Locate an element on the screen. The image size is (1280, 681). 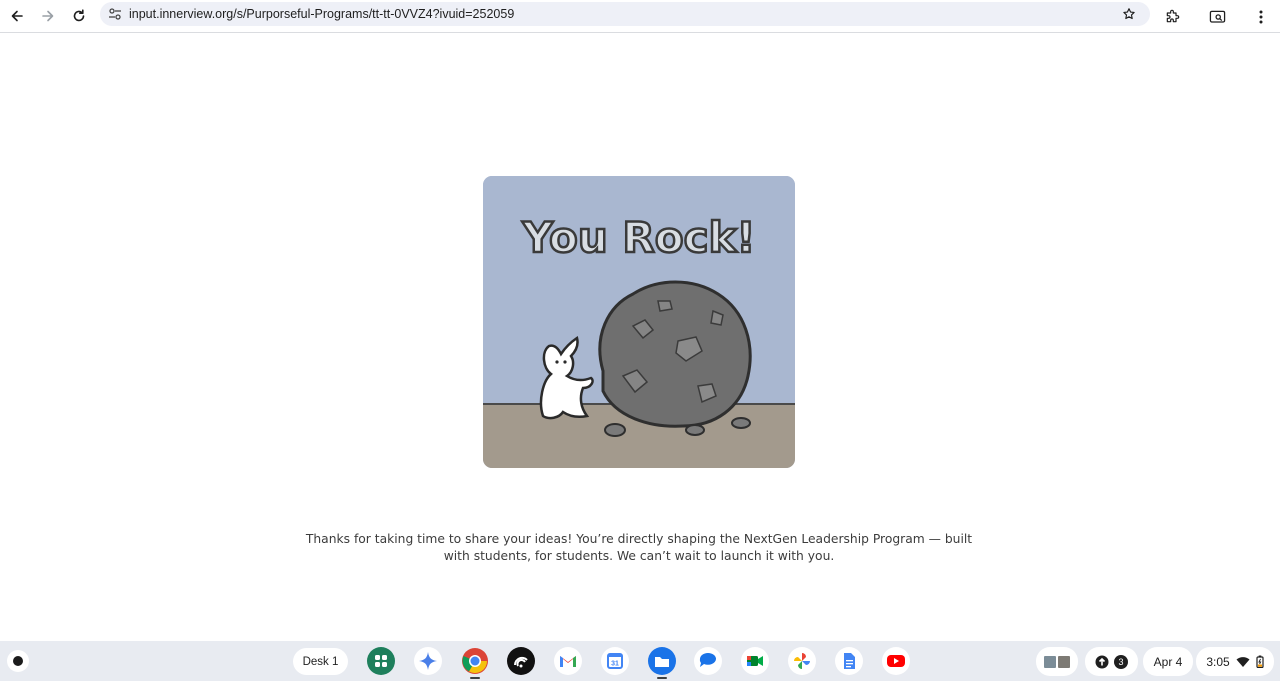
puzzle-icon is located at coordinates (1173, 16).